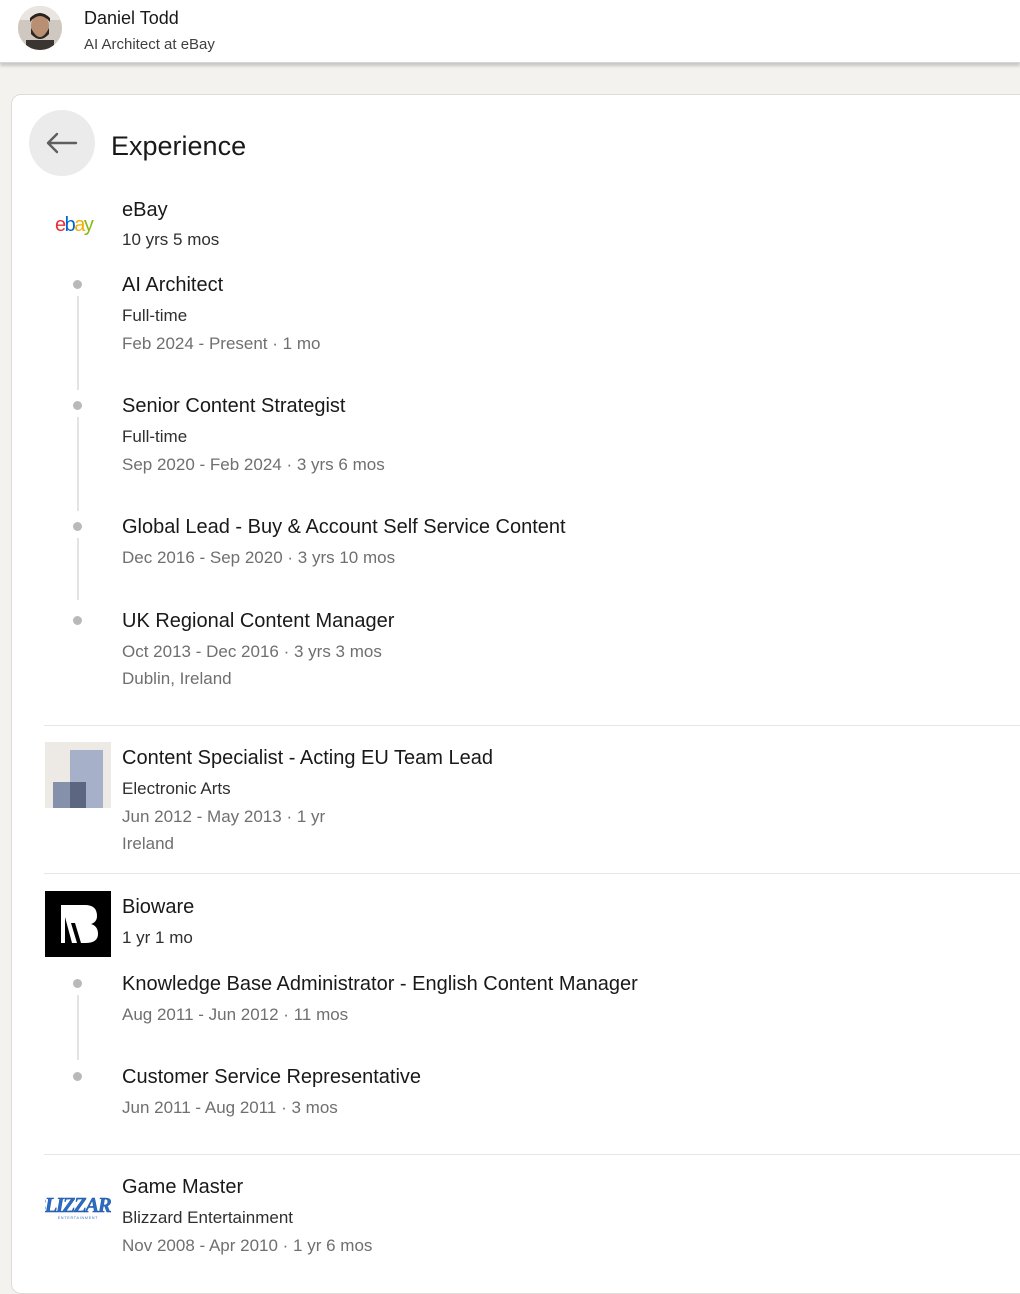 This screenshot has height=1294, width=1020. I want to click on ebay-logo: ebay, so click(79, 225).